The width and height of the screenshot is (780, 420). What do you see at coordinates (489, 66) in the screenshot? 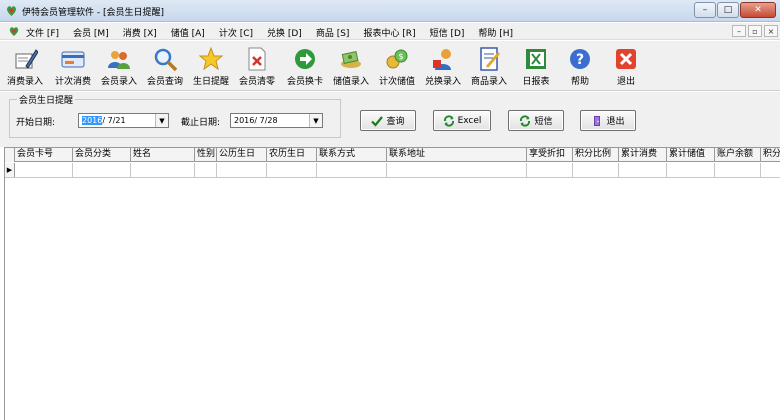
I see `toolbar-button-notebook: 商品录入` at bounding box center [489, 66].